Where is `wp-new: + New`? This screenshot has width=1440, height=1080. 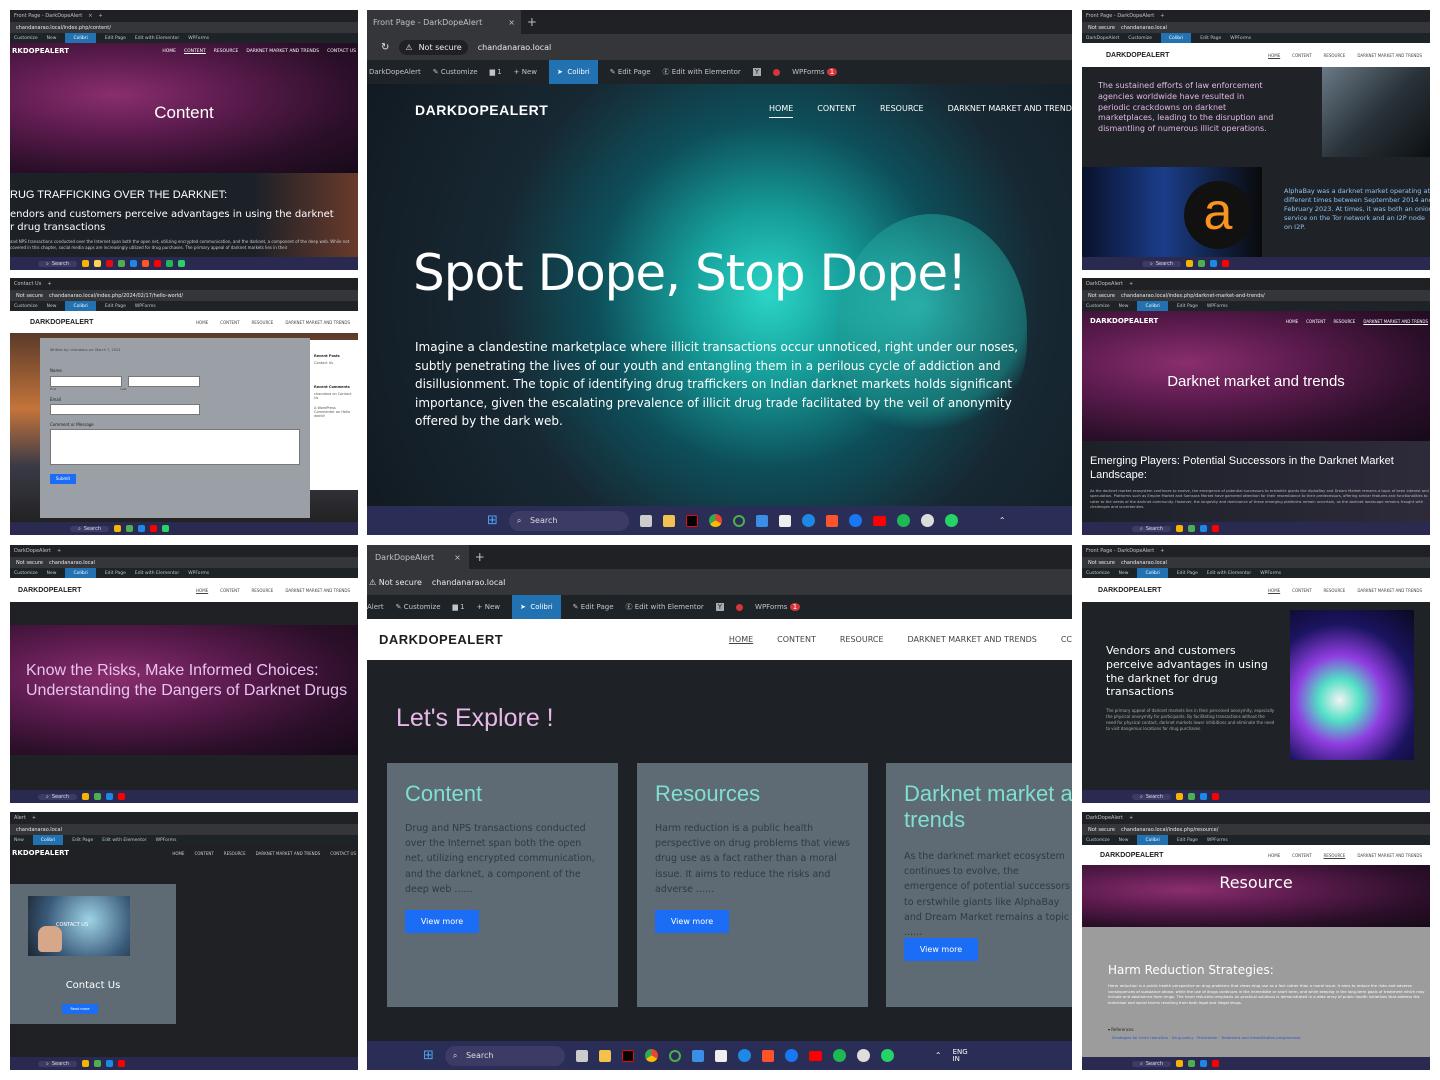 wp-new: + New is located at coordinates (525, 72).